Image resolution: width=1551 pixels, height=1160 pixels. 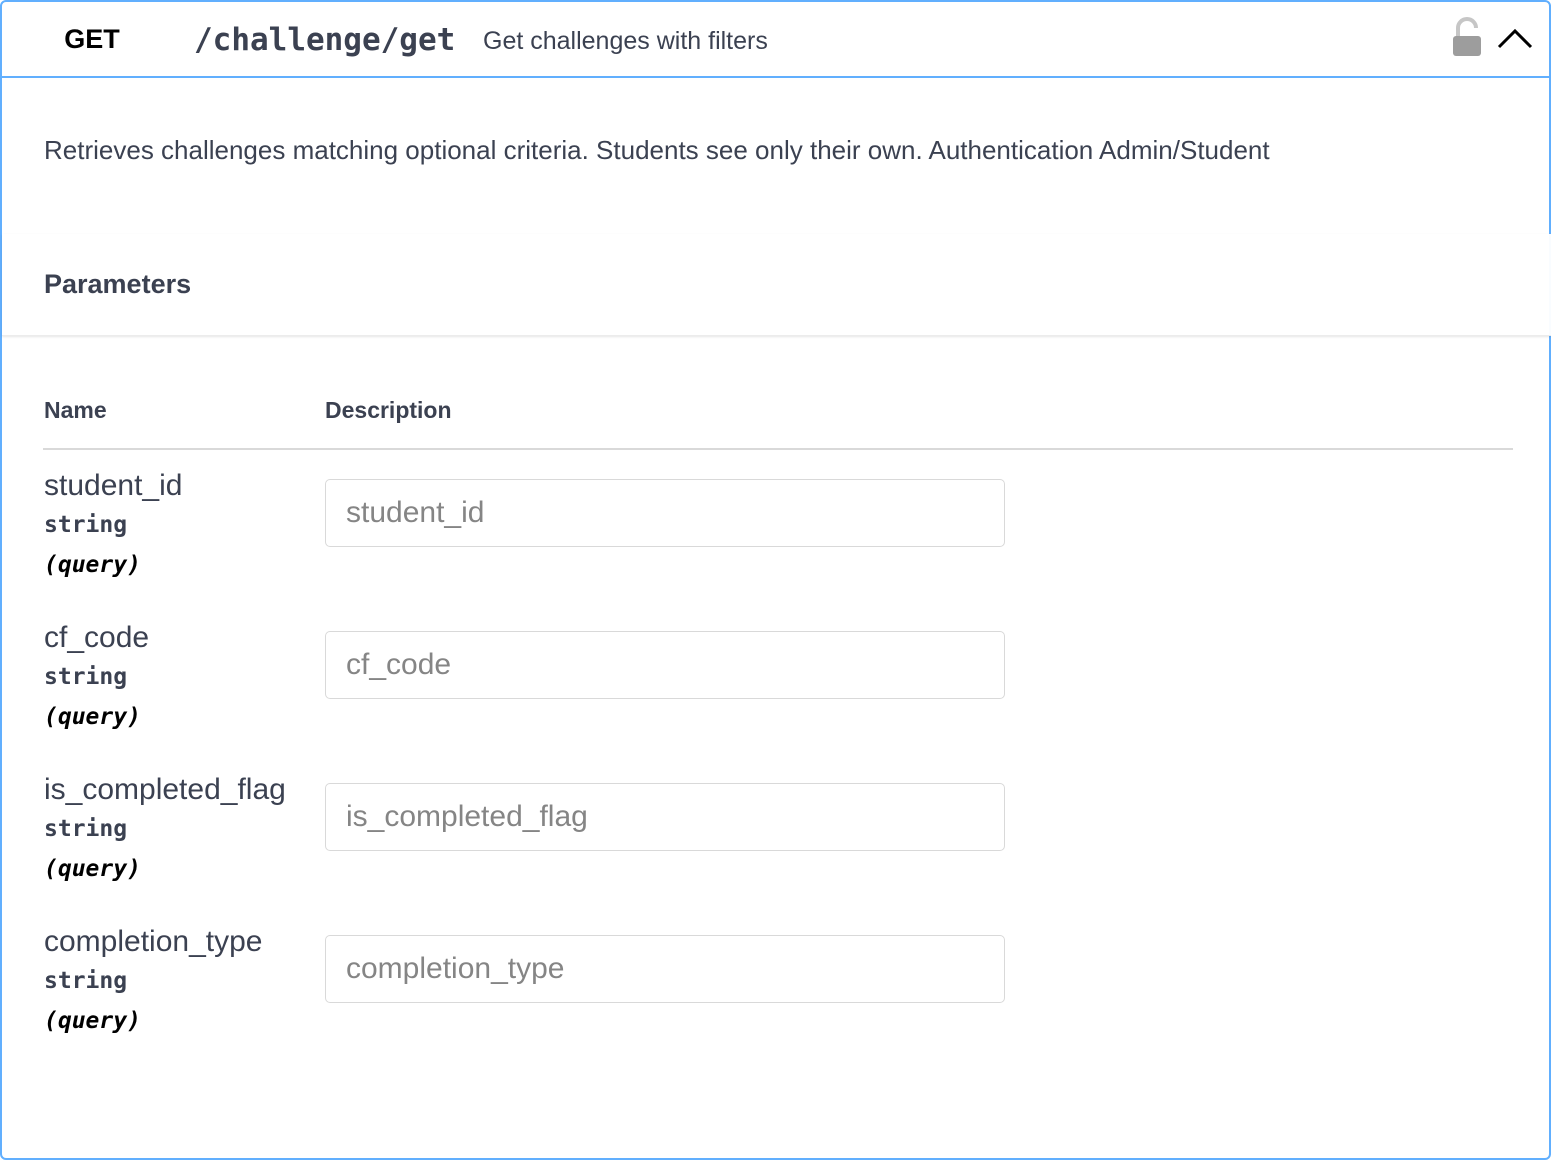 What do you see at coordinates (665, 817) in the screenshot?
I see `is-completed-flag-input` at bounding box center [665, 817].